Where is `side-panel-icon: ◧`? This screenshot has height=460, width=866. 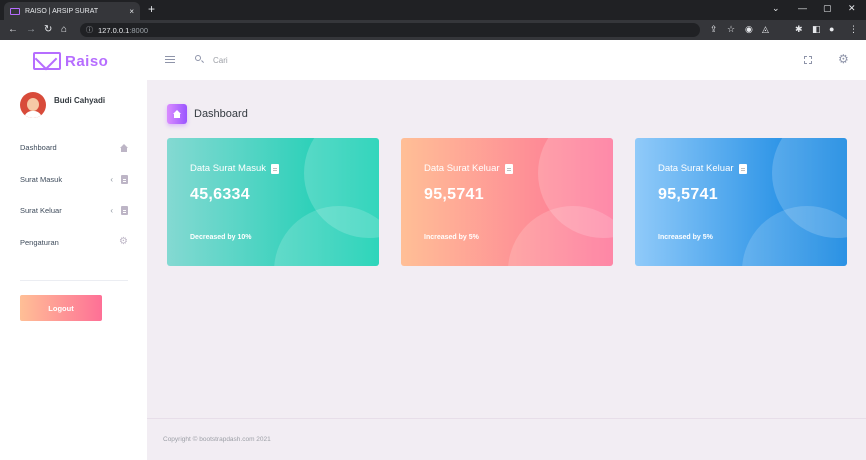
side-panel-icon: ◧ is located at coordinates (816, 29).